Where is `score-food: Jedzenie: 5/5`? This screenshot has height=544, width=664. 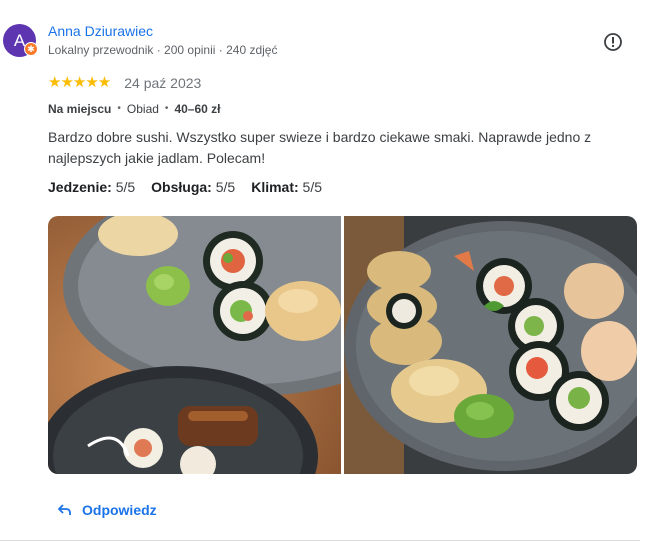
score-food: Jedzenie: 5/5 is located at coordinates (91, 187).